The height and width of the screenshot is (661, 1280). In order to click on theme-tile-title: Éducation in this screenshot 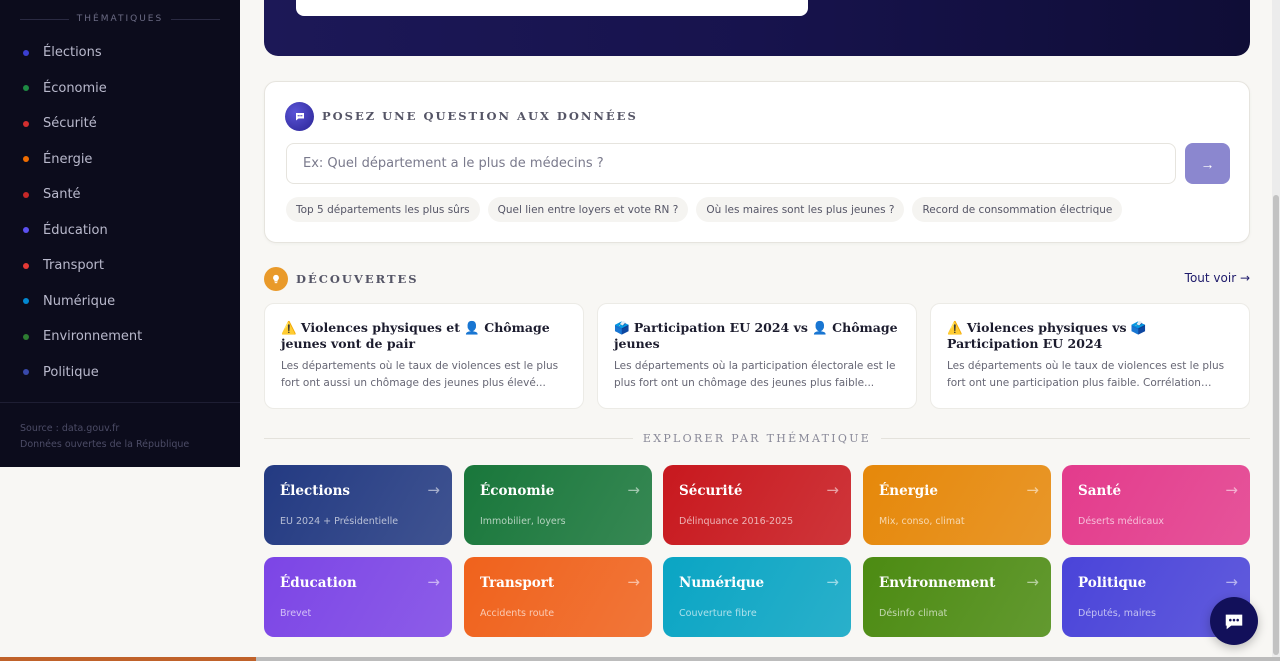, I will do `click(318, 583)`.